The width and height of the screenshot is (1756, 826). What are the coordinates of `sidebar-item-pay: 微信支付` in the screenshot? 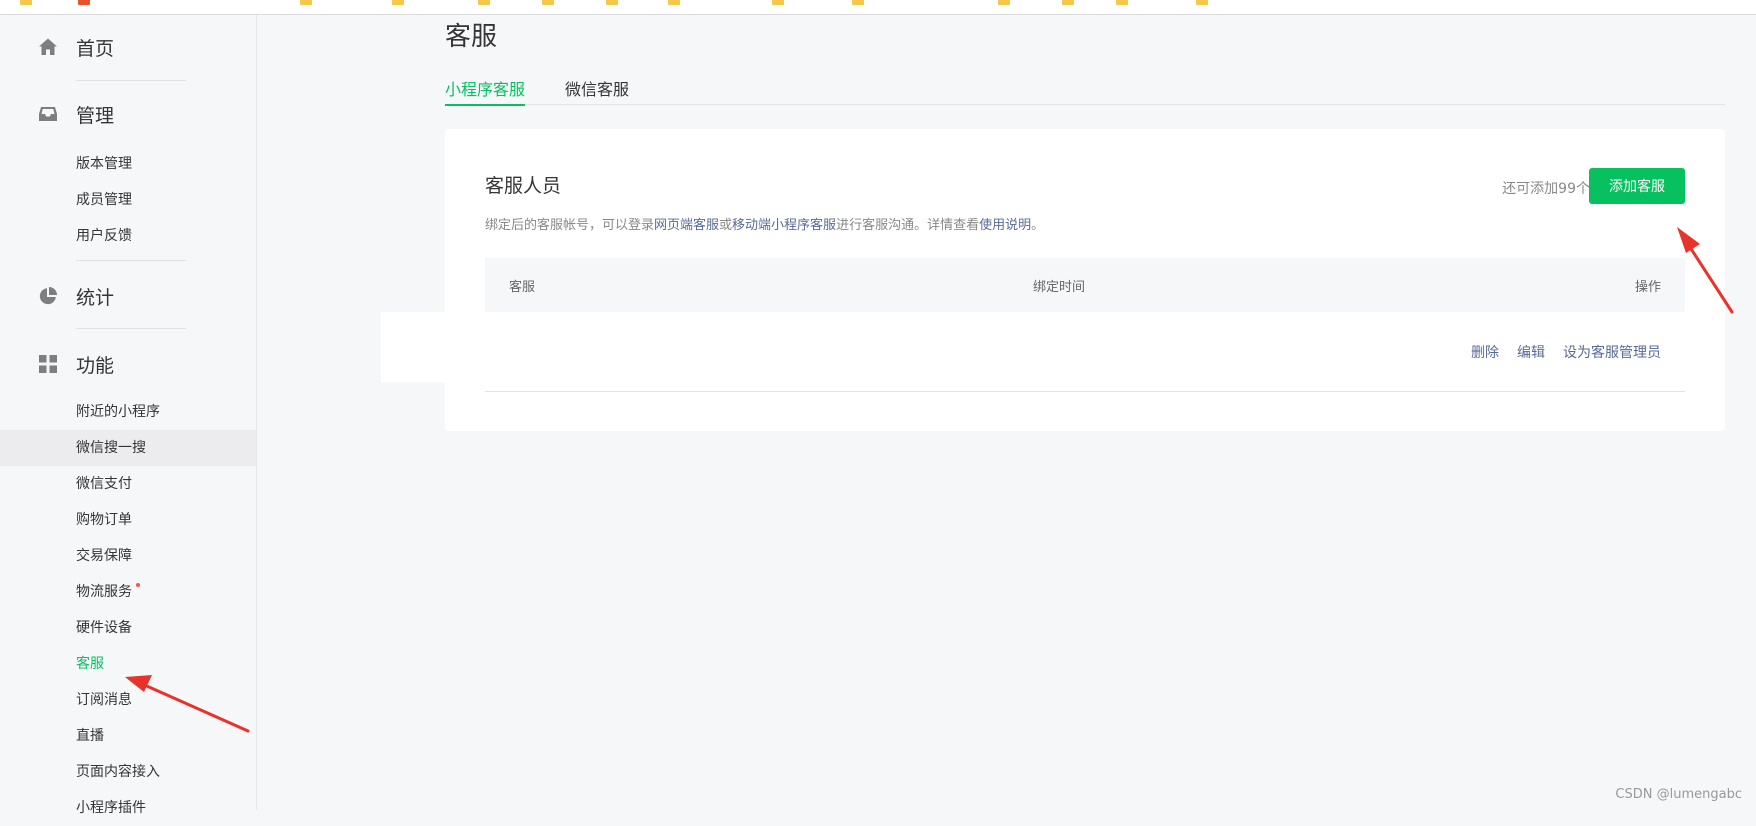 It's located at (128, 484).